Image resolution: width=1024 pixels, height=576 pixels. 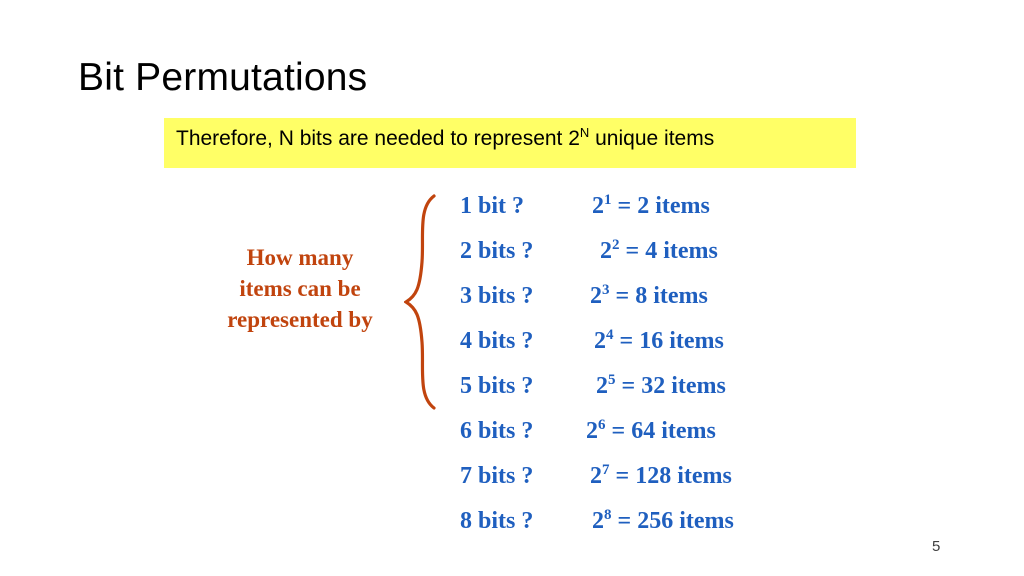 What do you see at coordinates (497, 341) in the screenshot?
I see `list-item: 4 bits ?` at bounding box center [497, 341].